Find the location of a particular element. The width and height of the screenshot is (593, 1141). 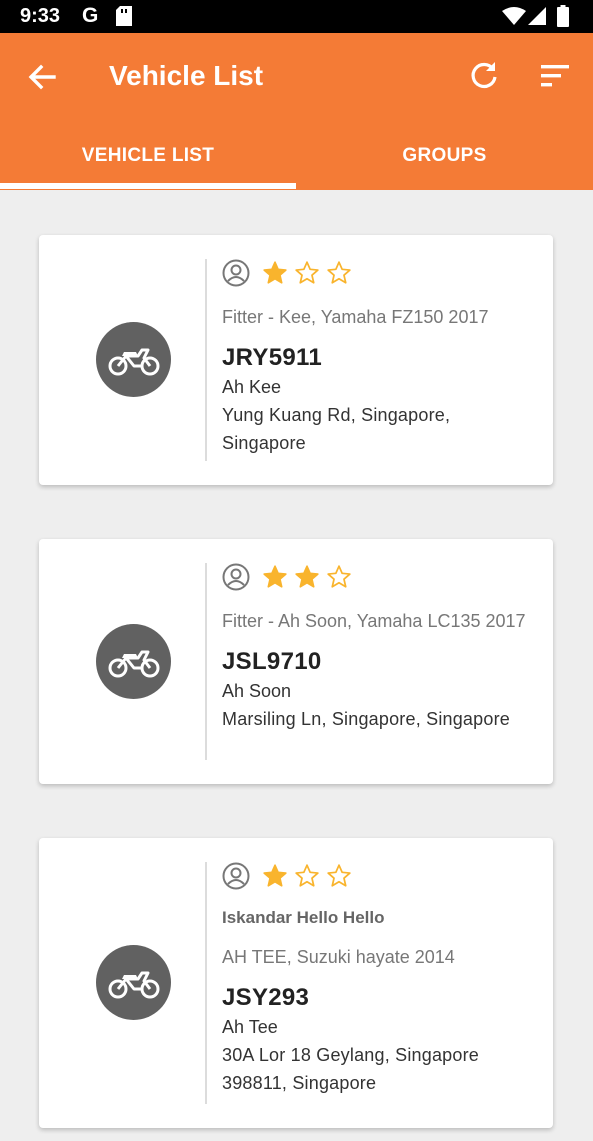

vehicle-plate: JSL9710 is located at coordinates (272, 661).